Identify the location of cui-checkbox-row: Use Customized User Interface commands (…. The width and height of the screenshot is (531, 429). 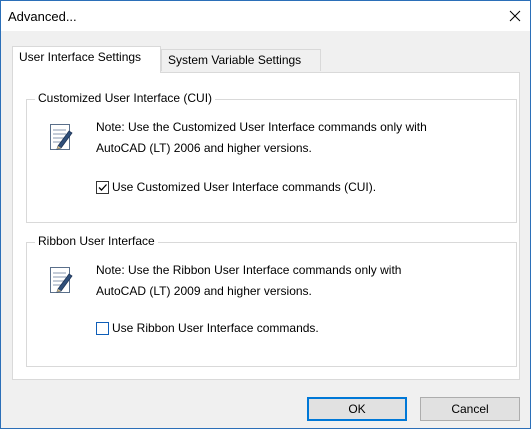
(236, 187).